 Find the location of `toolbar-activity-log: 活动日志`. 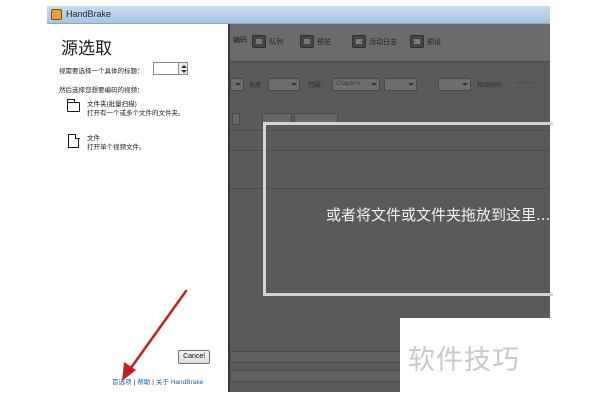

toolbar-activity-log: 活动日志 is located at coordinates (374, 41).